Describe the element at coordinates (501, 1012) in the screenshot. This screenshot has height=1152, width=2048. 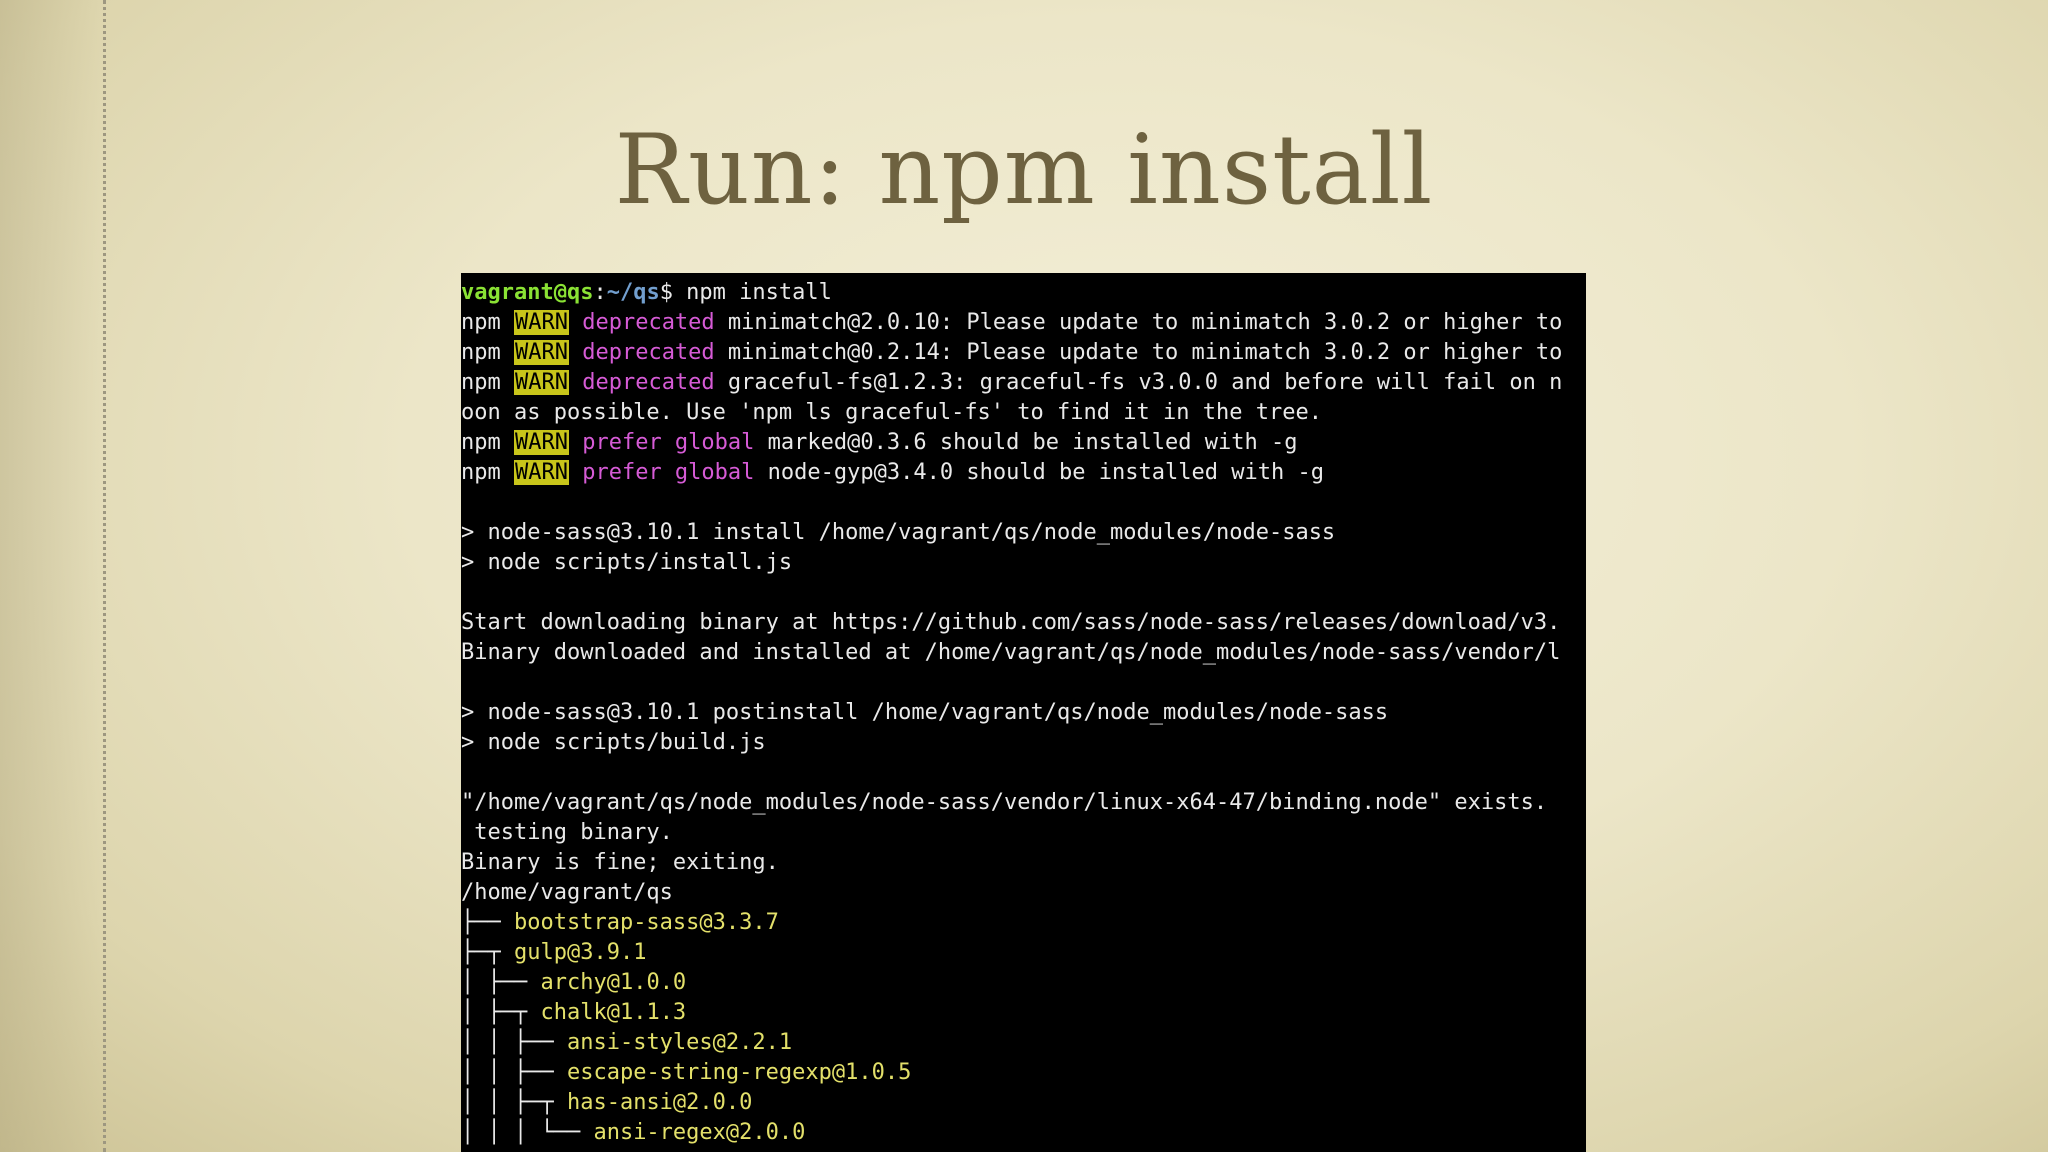
I see `tree-branch: │ ├─┬` at that location.